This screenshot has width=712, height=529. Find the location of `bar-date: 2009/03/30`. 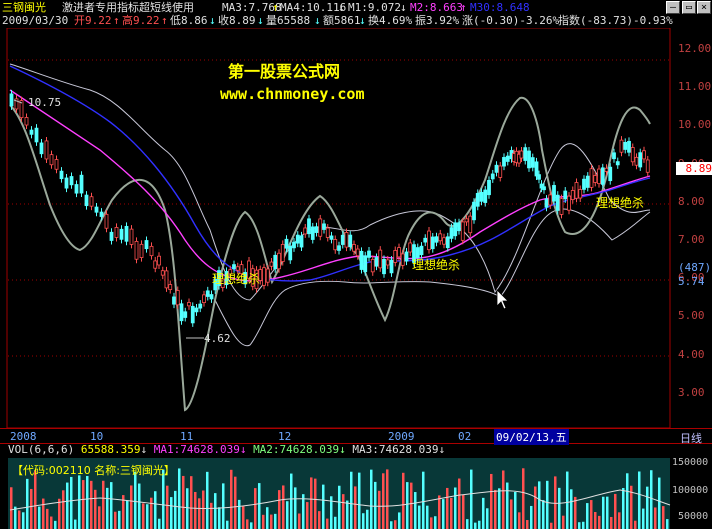

bar-date: 2009/03/30 is located at coordinates (35, 20).